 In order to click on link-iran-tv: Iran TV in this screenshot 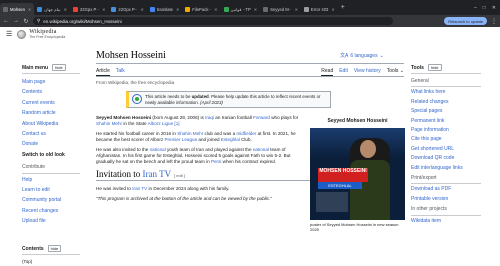, I will do `click(139, 188)`.